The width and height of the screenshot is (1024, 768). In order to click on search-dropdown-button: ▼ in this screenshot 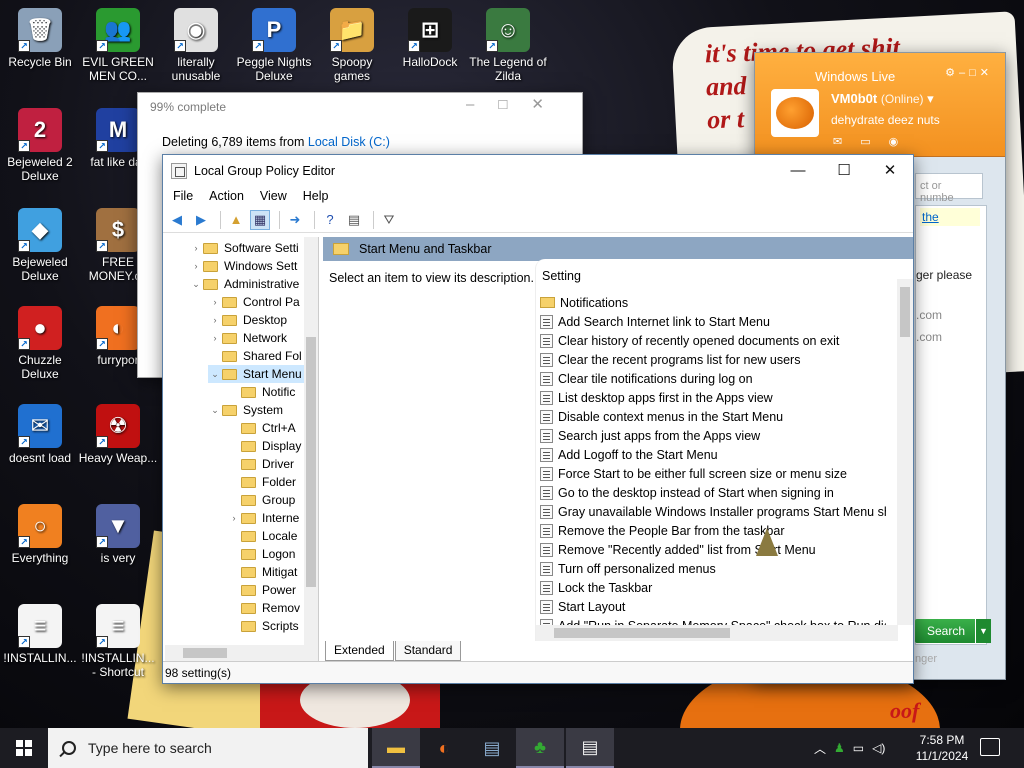, I will do `click(983, 631)`.